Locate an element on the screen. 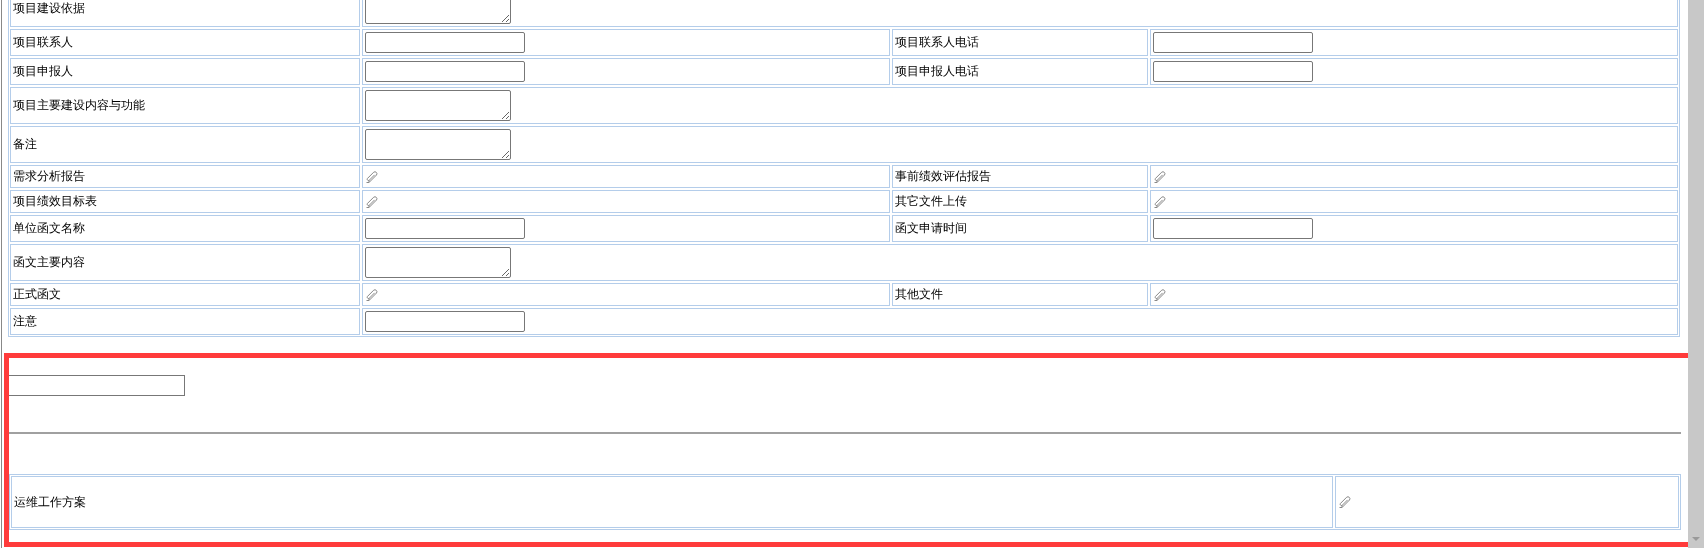  field-label: 单位函文名称 is located at coordinates (185, 228).